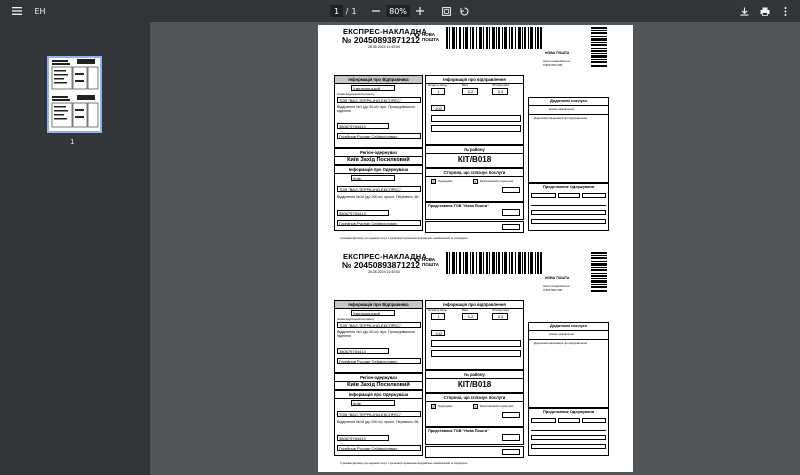 The height and width of the screenshot is (475, 800). Describe the element at coordinates (785, 11) in the screenshot. I see `more-vert-icon` at that location.